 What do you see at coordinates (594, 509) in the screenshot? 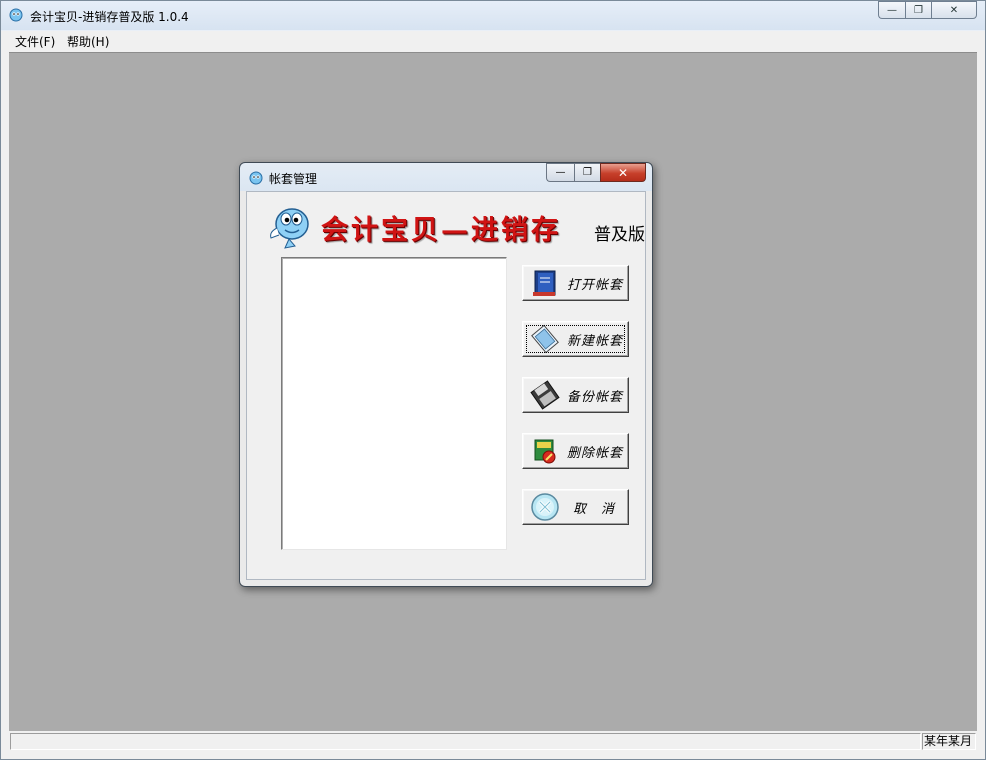
I see `cancel-label: 取 消` at bounding box center [594, 509].